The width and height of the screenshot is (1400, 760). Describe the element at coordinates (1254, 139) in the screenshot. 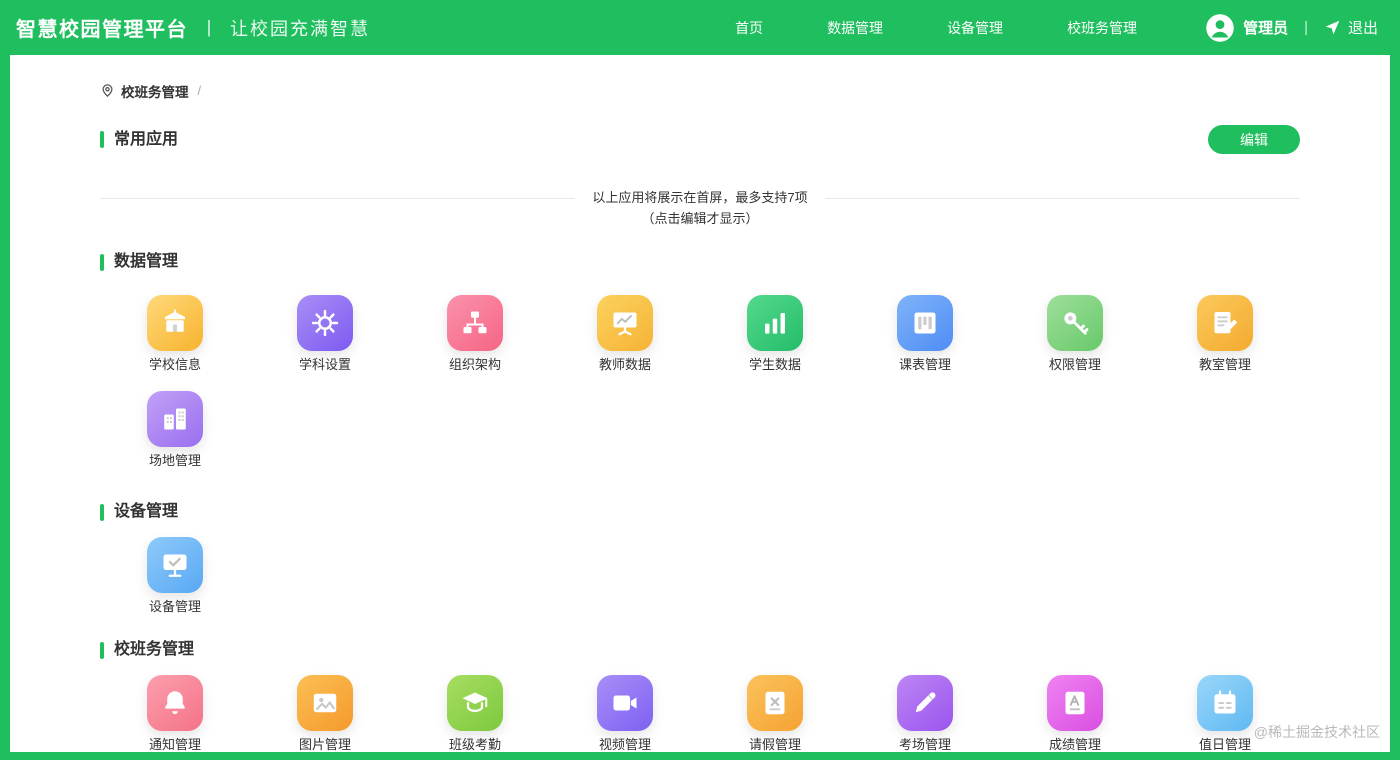

I see `edit-button: 编辑` at that location.